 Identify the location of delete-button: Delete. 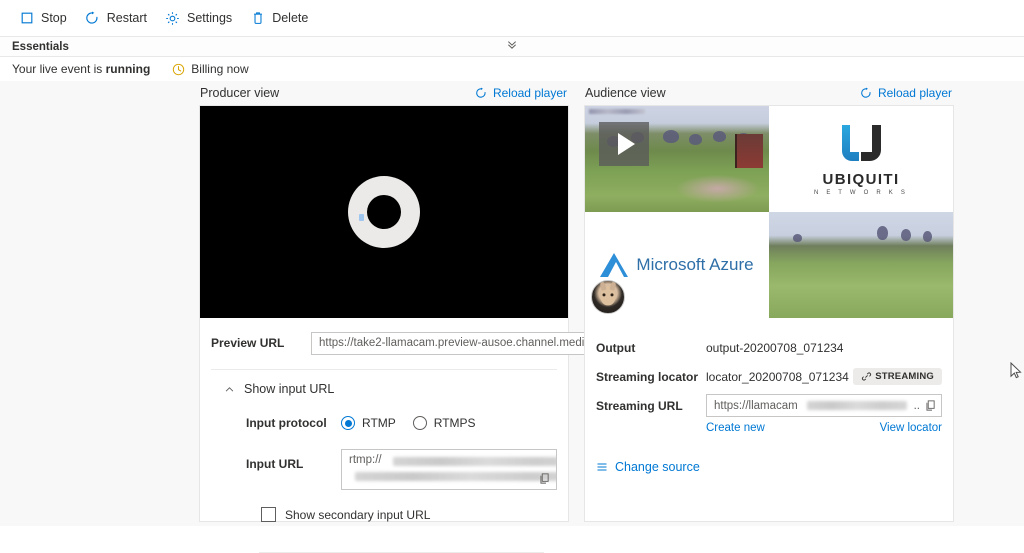
(279, 18).